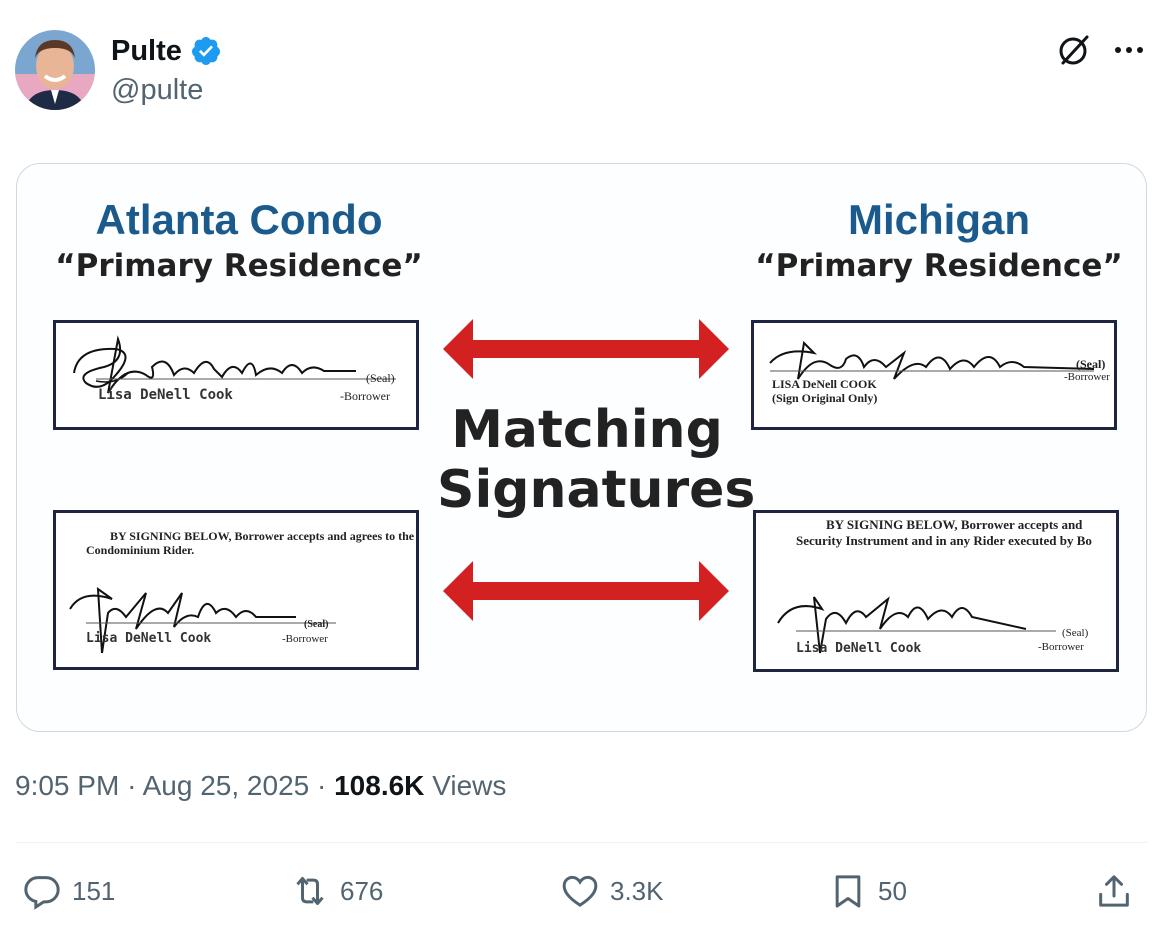  Describe the element at coordinates (469, 785) in the screenshot. I see `views-label: Views` at that location.